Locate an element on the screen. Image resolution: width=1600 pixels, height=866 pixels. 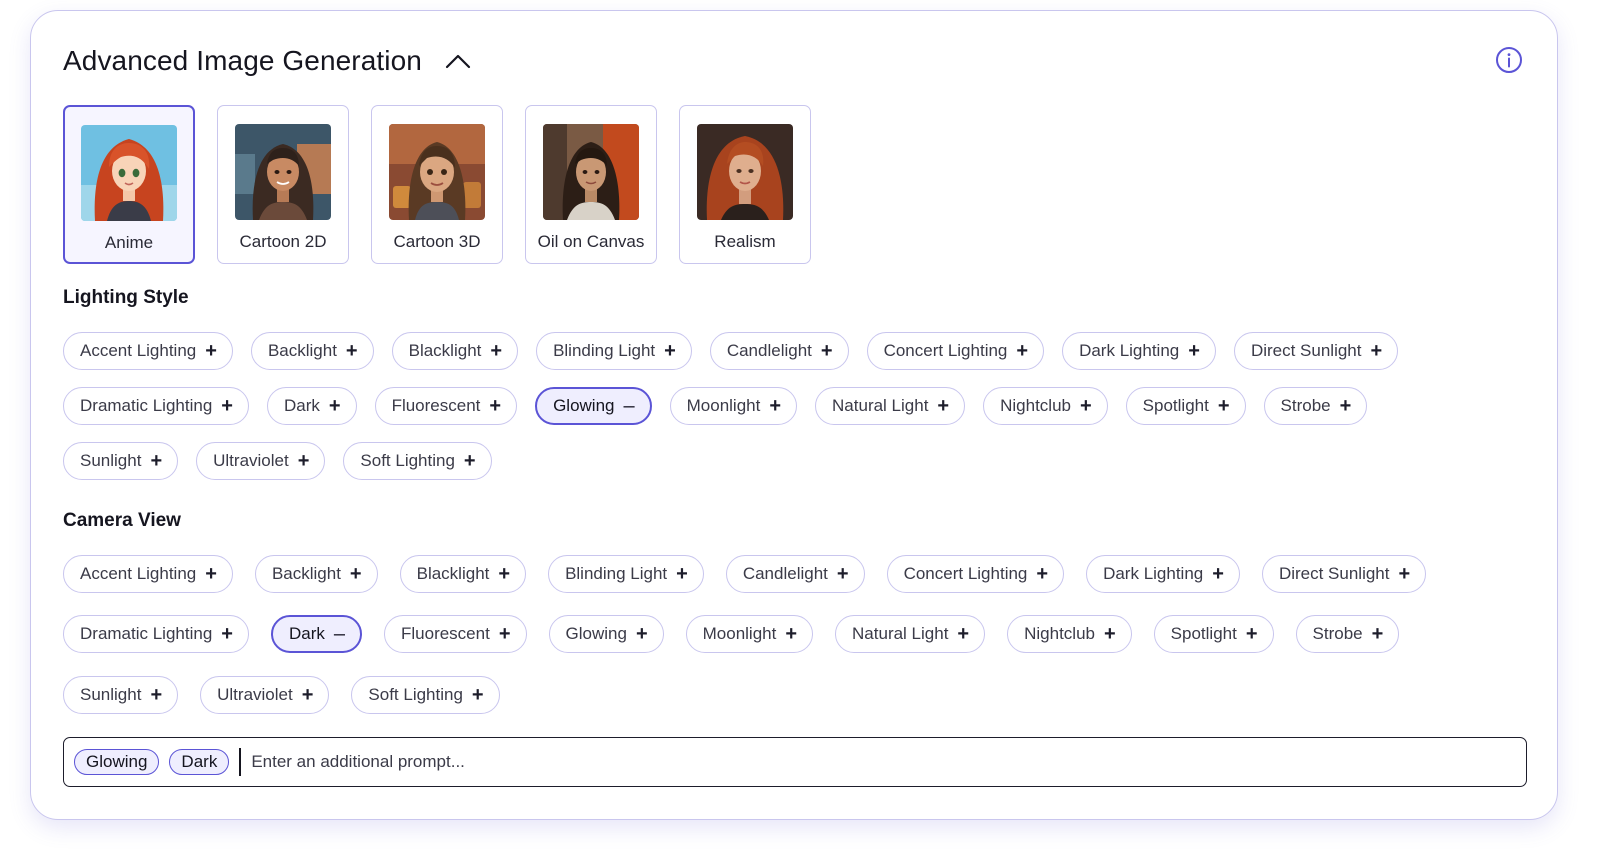
info-button is located at coordinates (1509, 60).